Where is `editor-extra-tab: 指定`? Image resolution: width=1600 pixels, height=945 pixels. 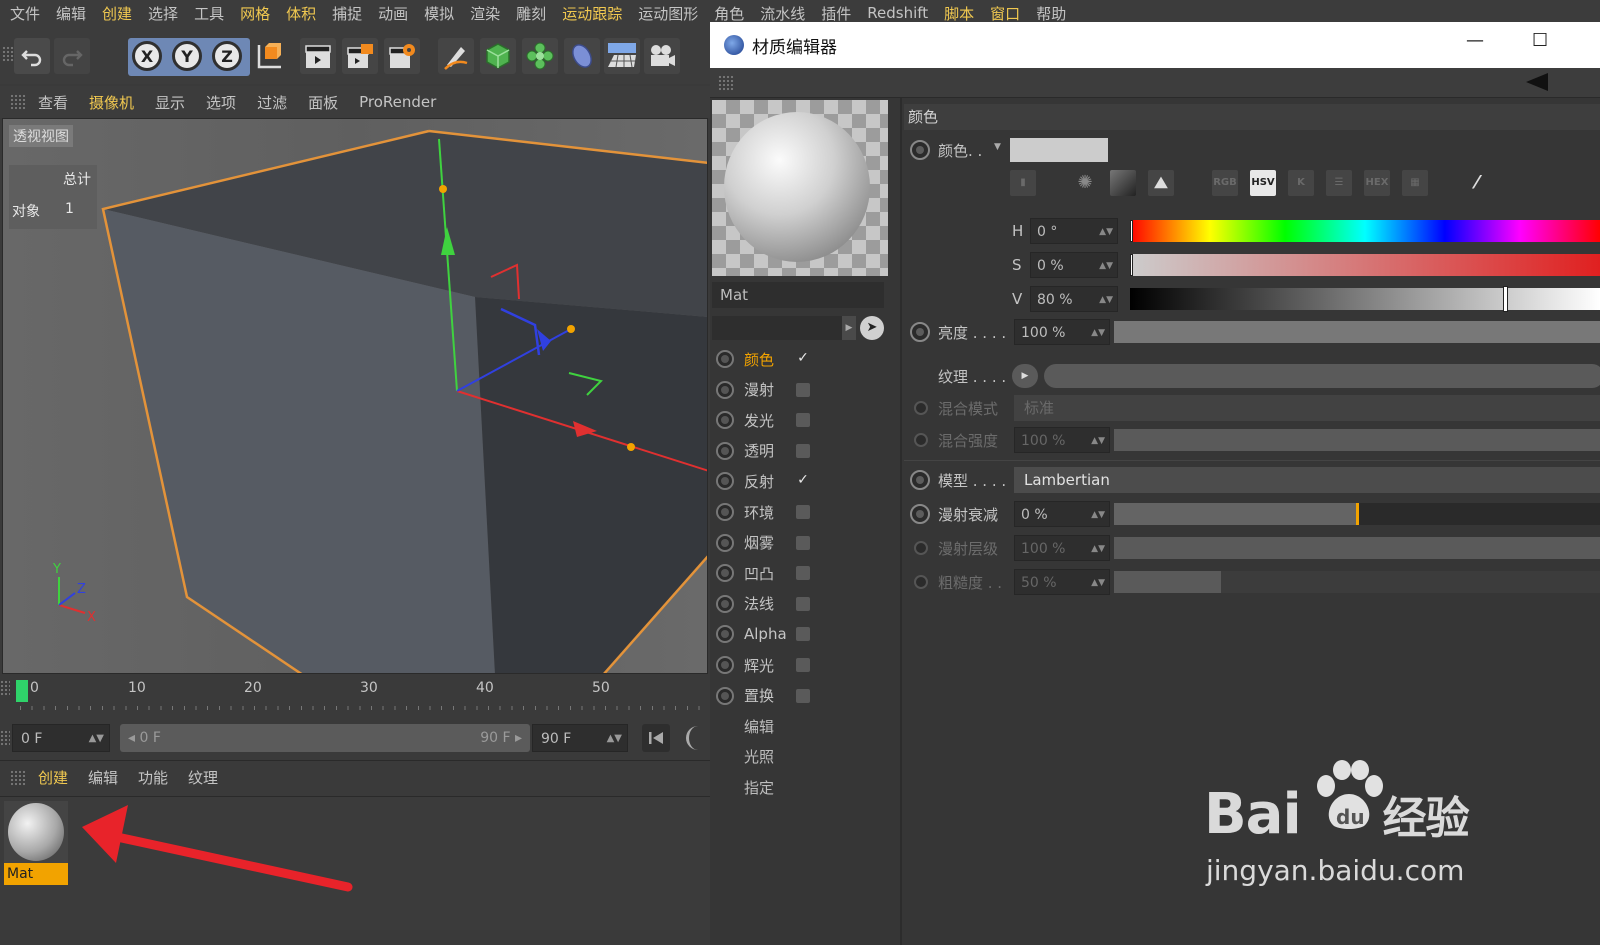
editor-extra-tab: 指定 is located at coordinates (805, 787).